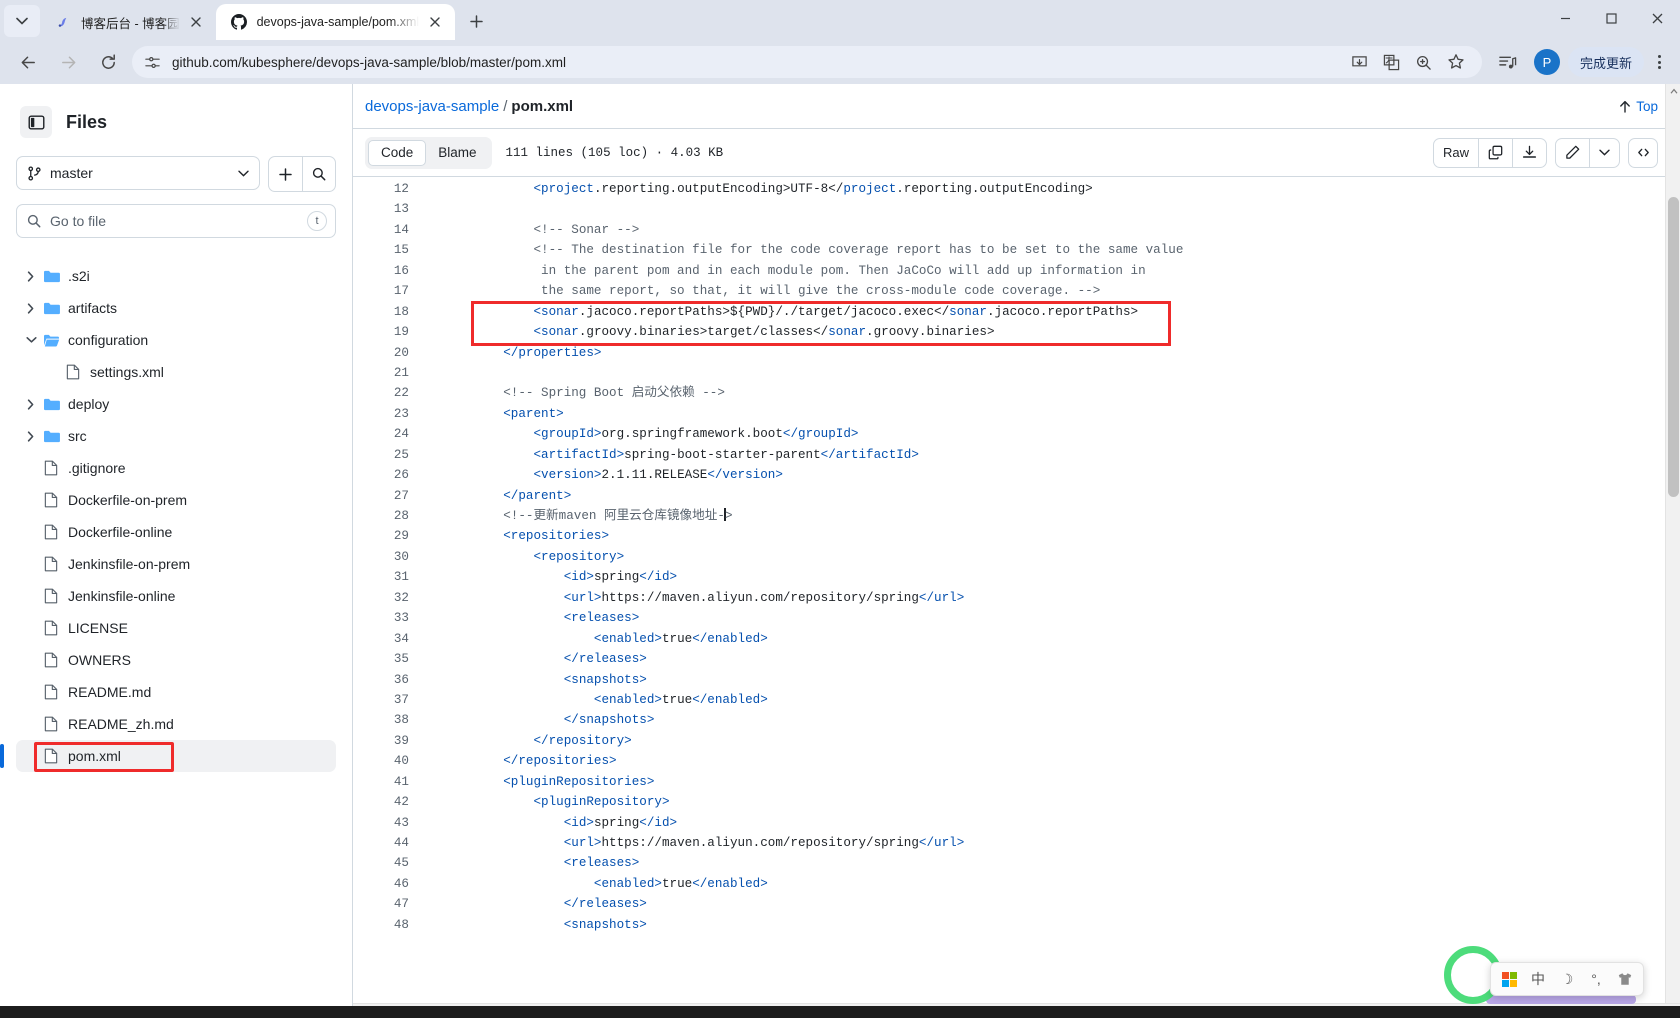 Image resolution: width=1680 pixels, height=1018 pixels. I want to click on line-number: 27, so click(389, 496).